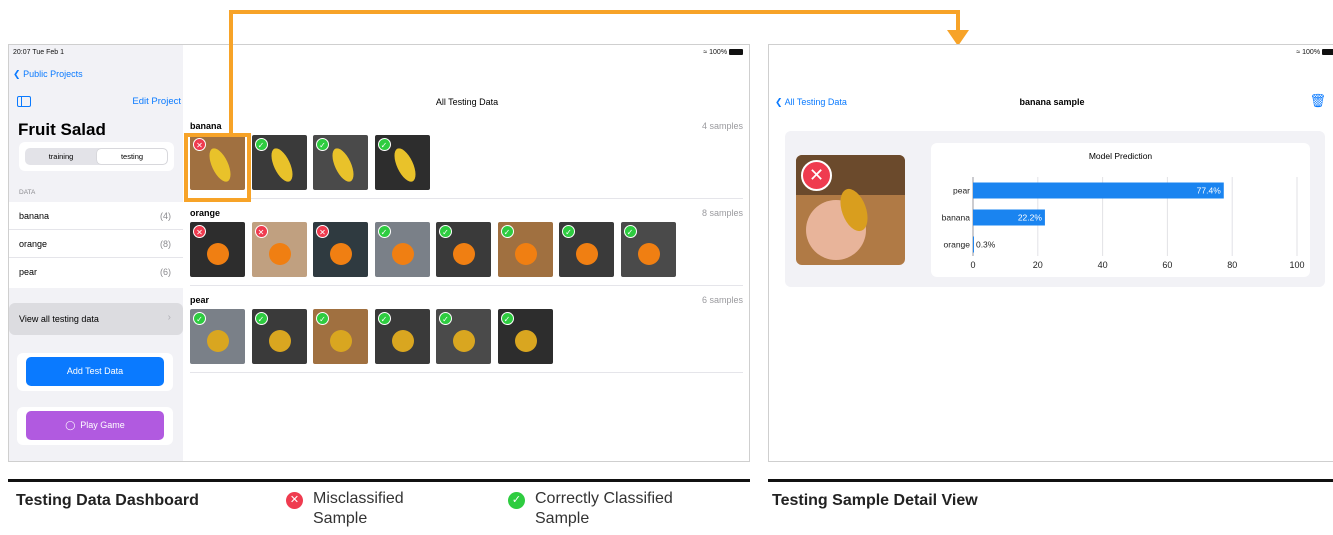 This screenshot has width=1333, height=535. Describe the element at coordinates (206, 126) in the screenshot. I see `group-label: banana` at that location.